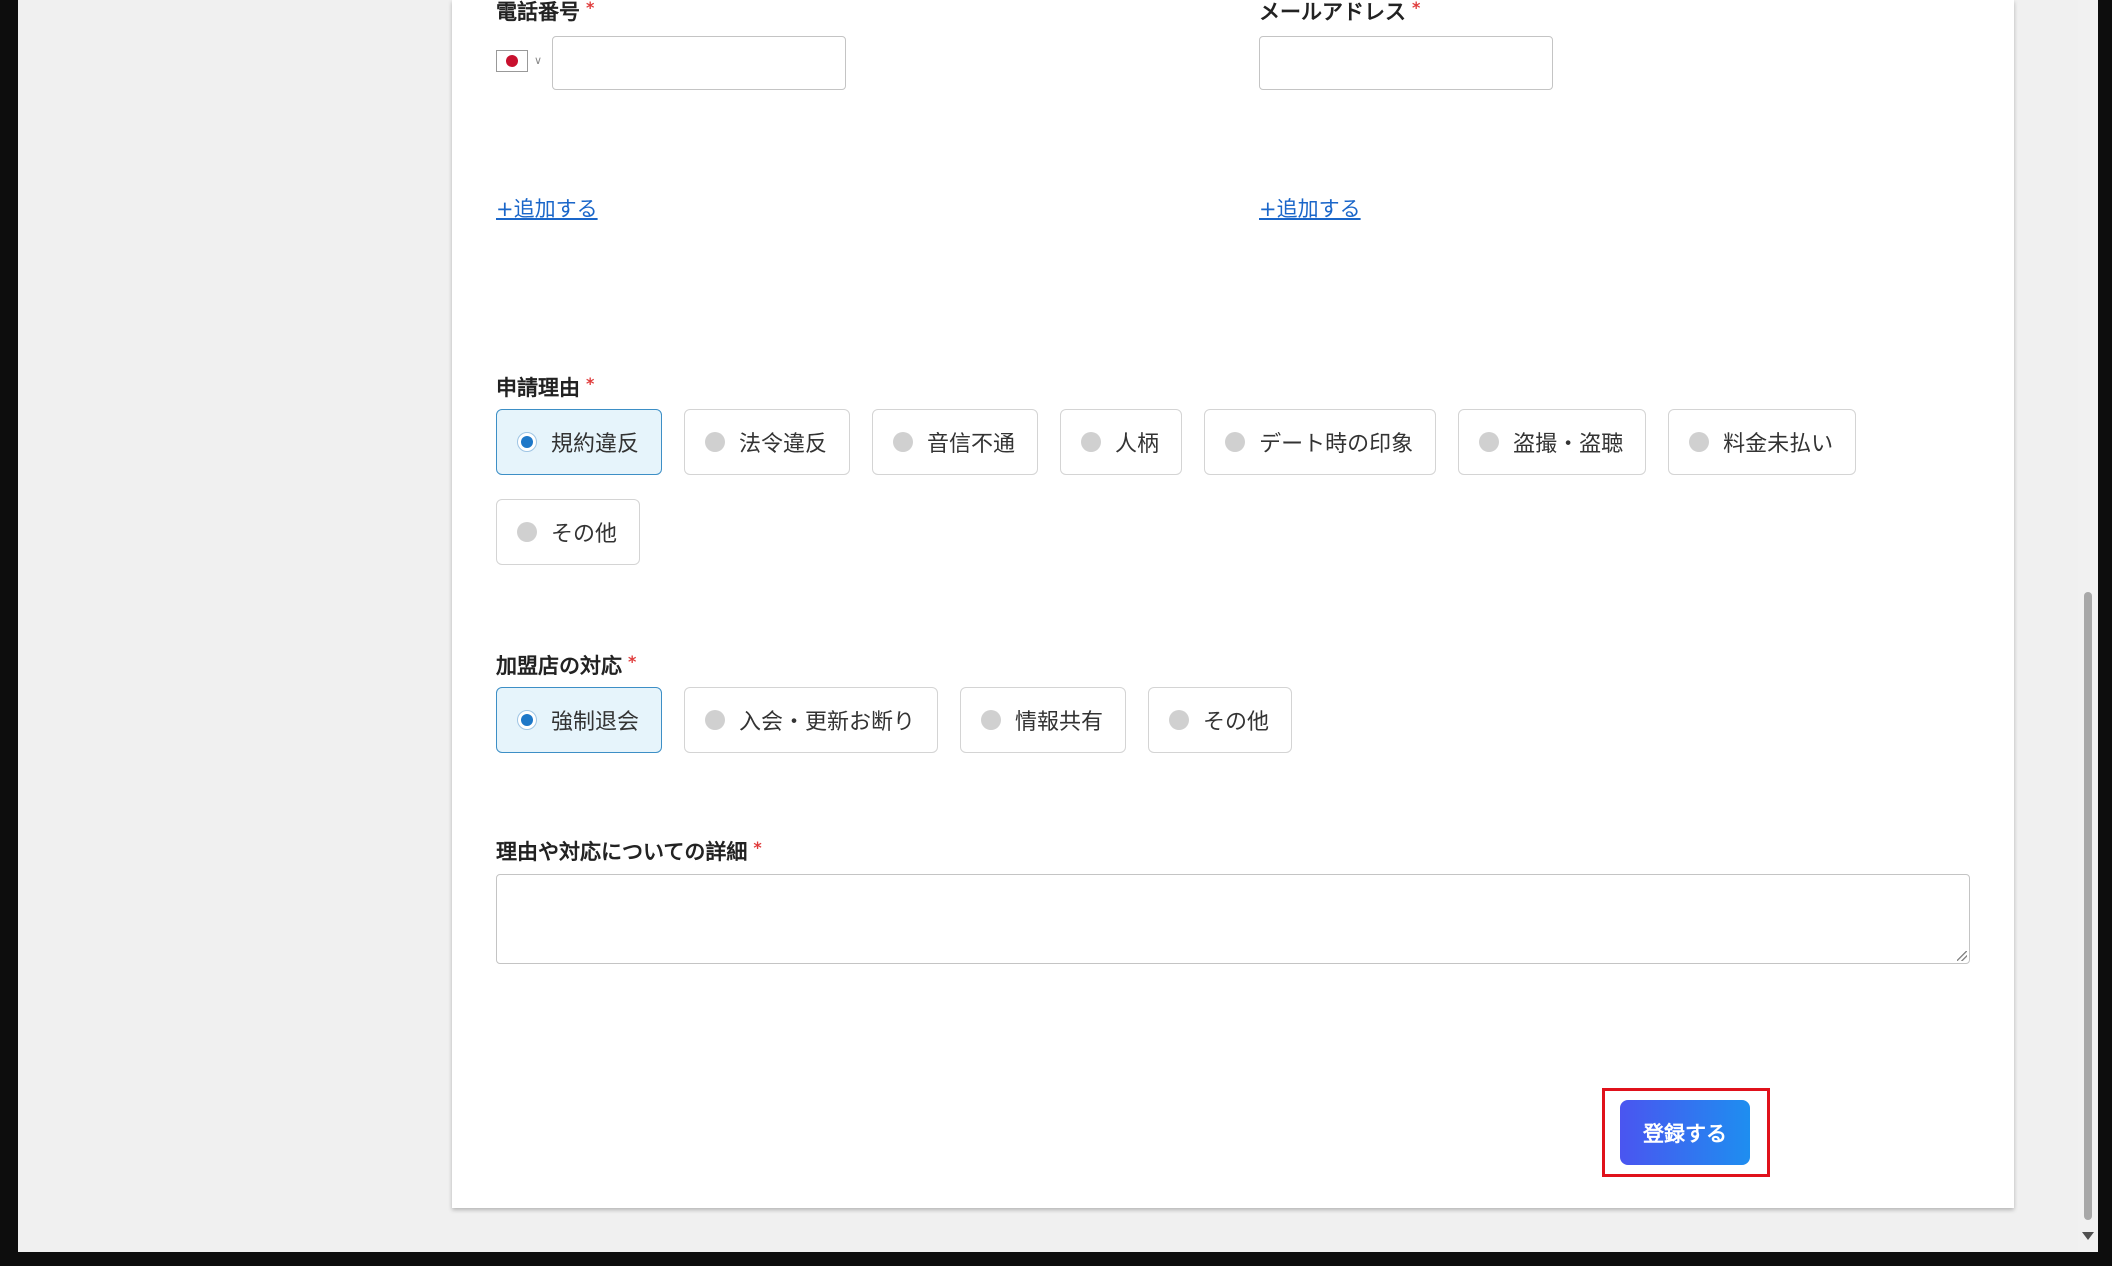 This screenshot has width=2112, height=1266. I want to click on response-option-jouhou-kyouyuu: 情報共有, so click(1043, 720).